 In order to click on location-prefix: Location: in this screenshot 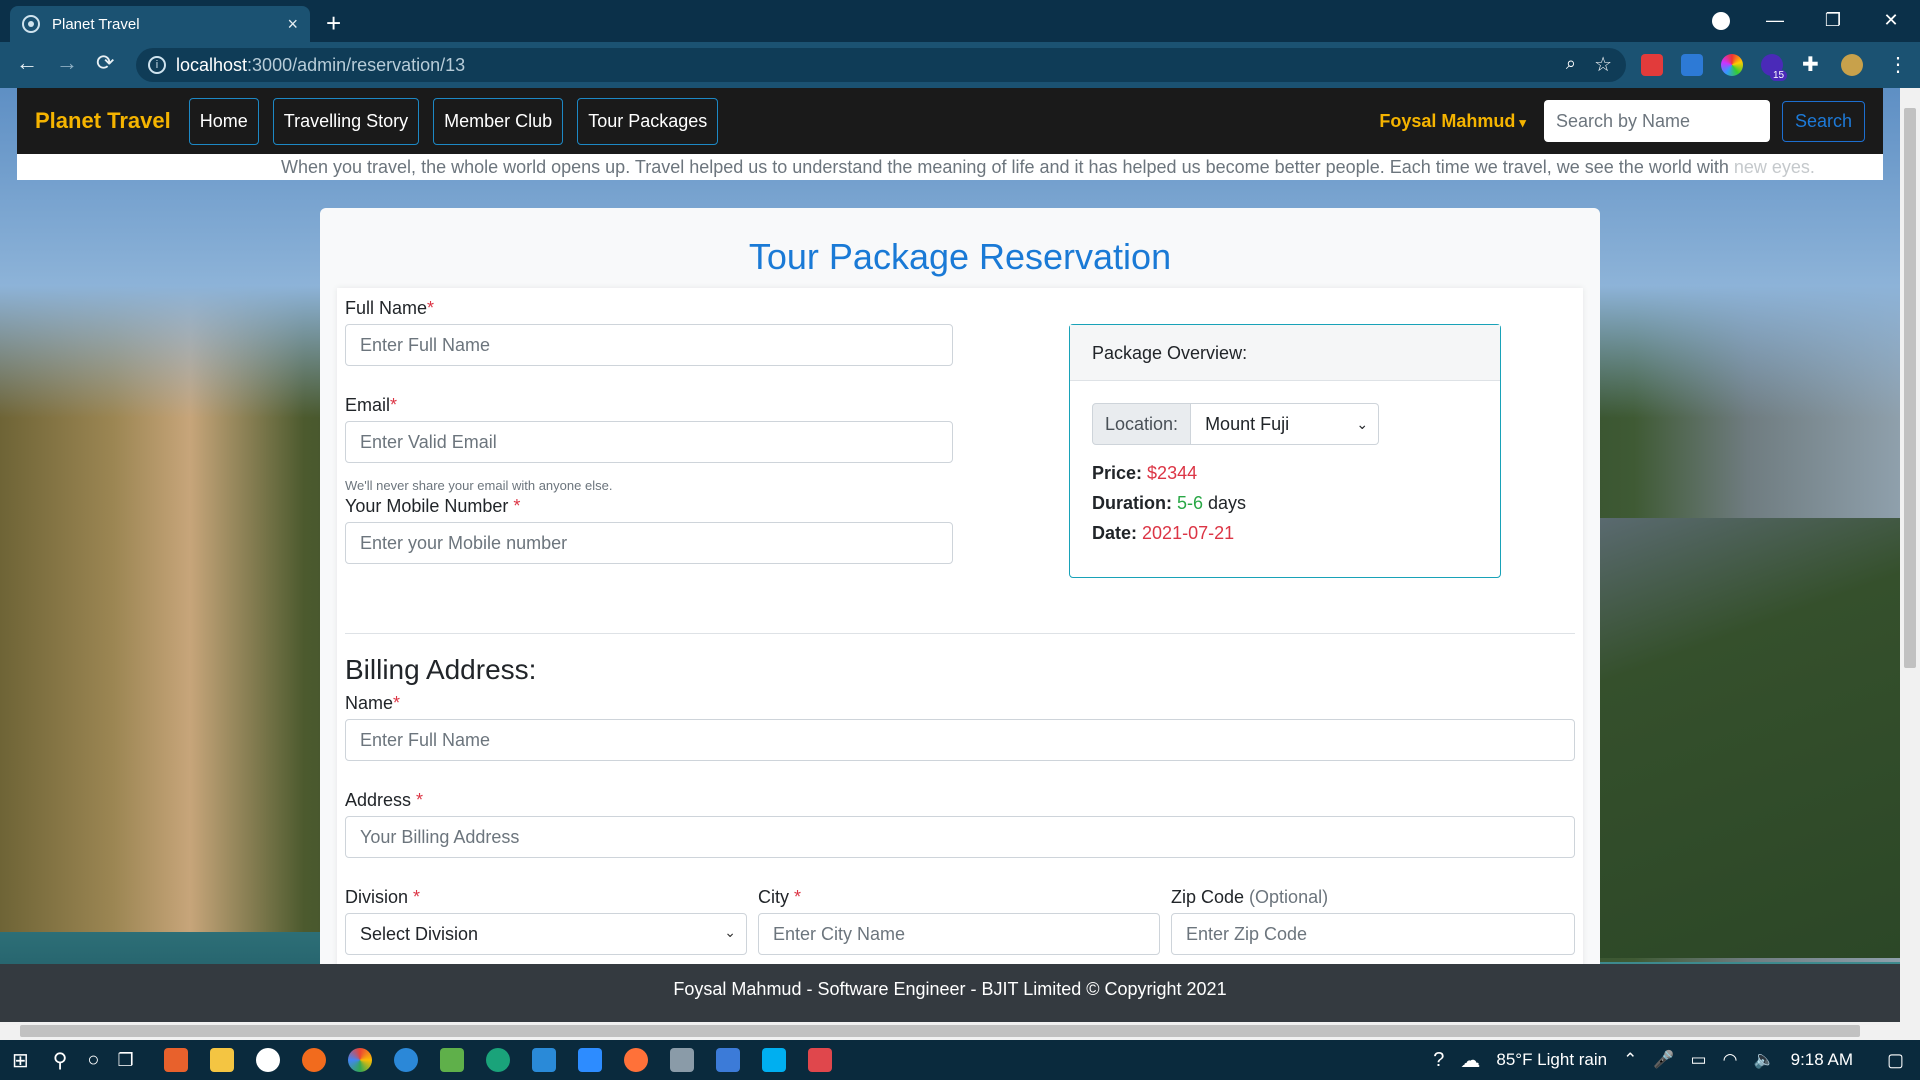, I will do `click(1142, 424)`.